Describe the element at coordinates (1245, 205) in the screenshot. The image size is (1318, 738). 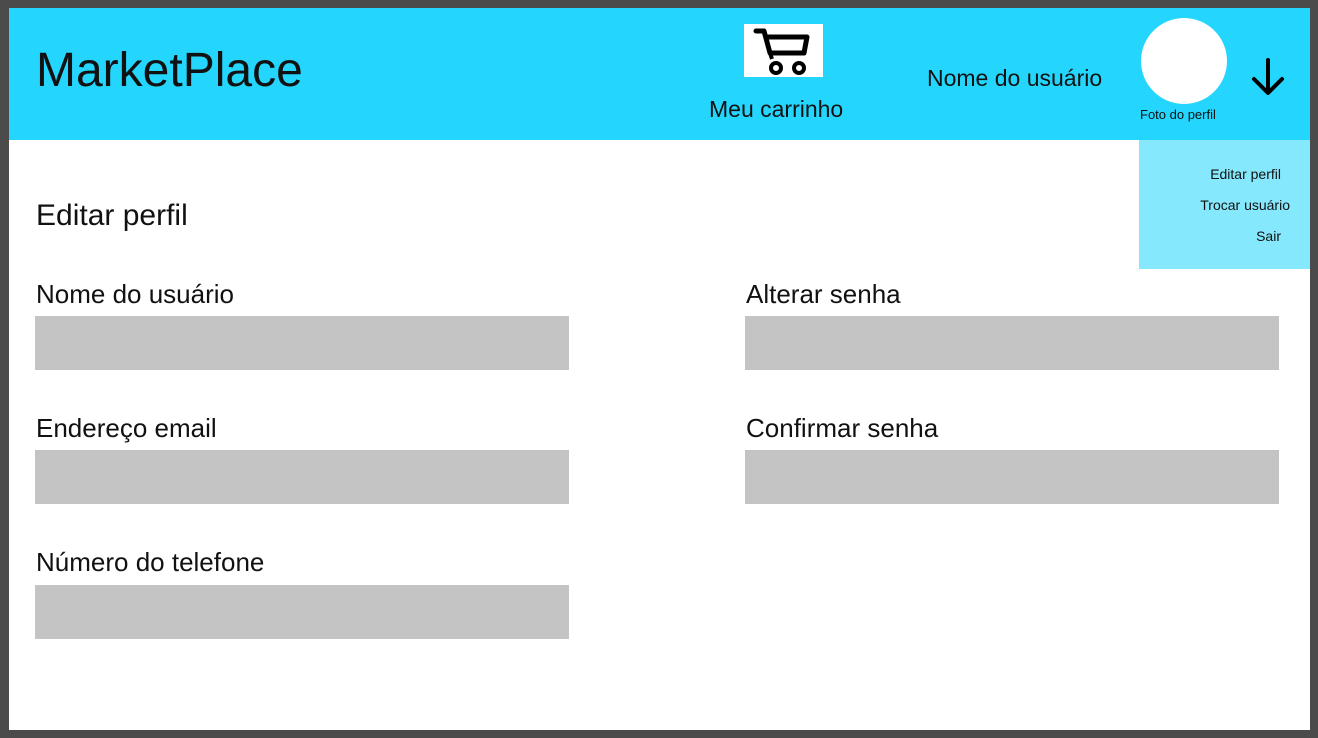
I see `menu-item-switch-user: Trocar usuário` at that location.